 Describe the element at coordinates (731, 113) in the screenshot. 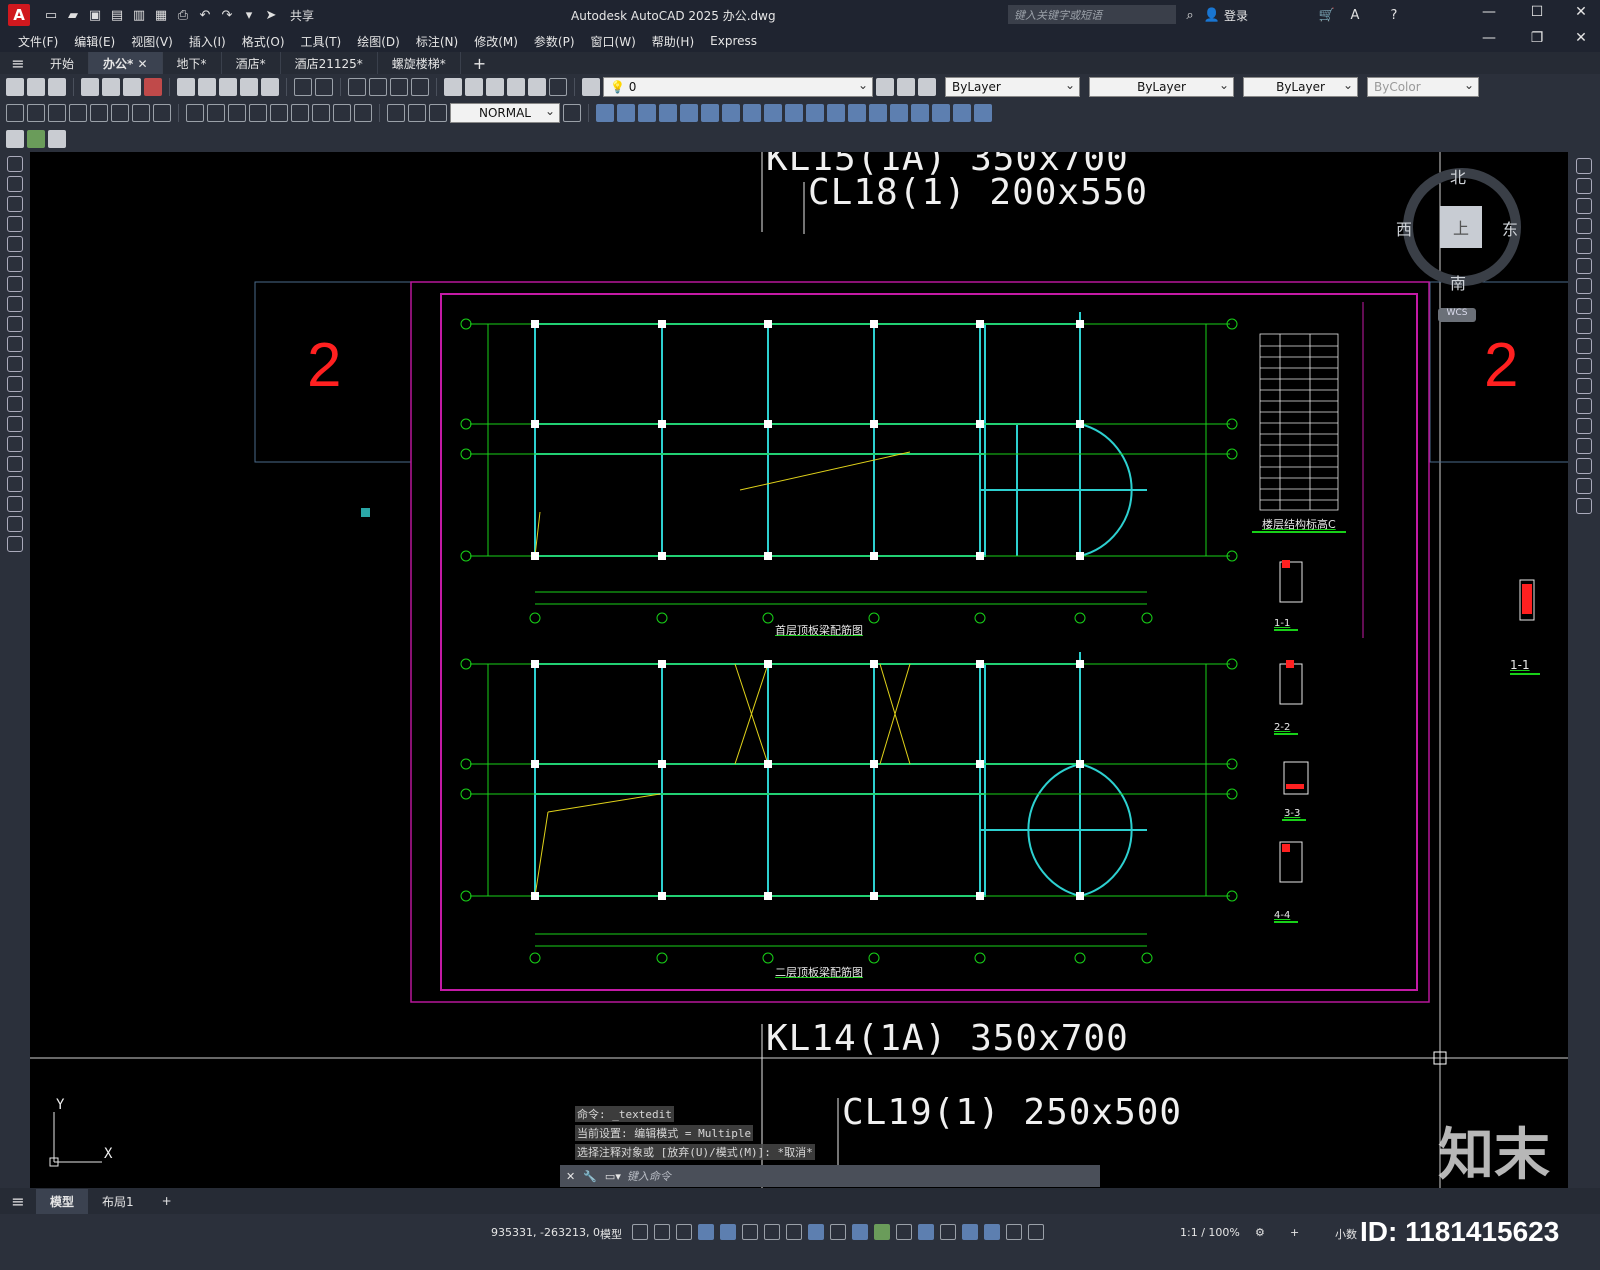

I see `ucs-origin-icon` at that location.